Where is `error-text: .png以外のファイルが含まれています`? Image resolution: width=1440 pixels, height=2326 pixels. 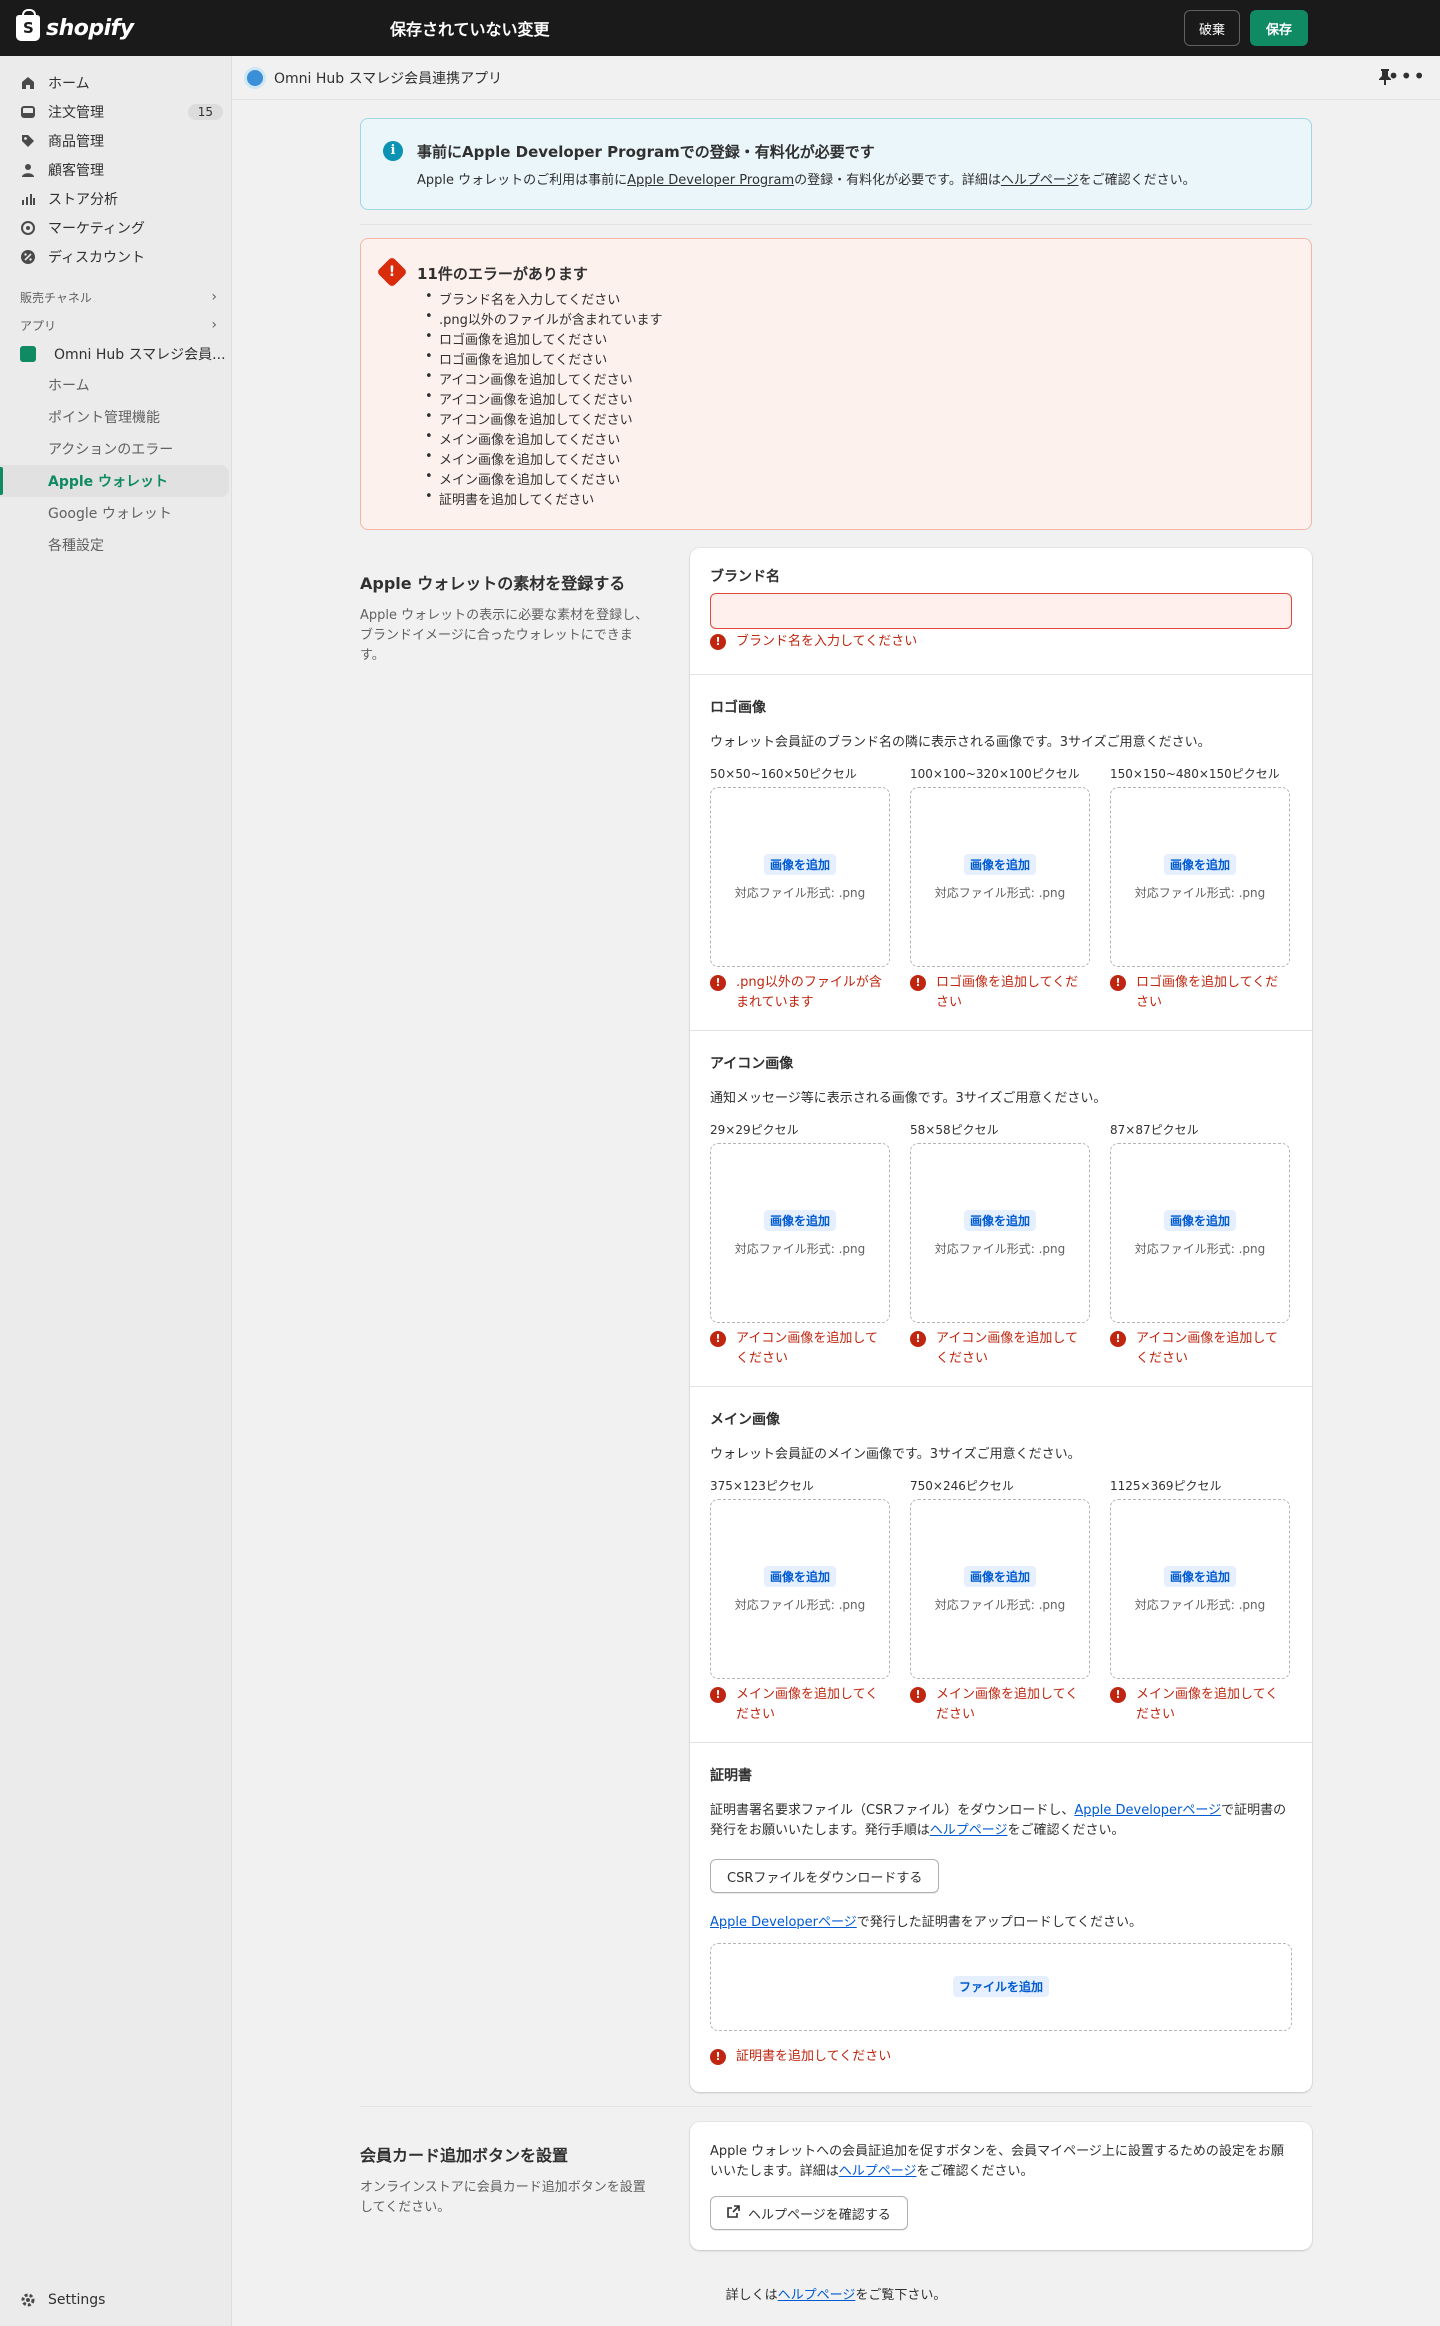 error-text: .png以外のファイルが含まれています is located at coordinates (809, 992).